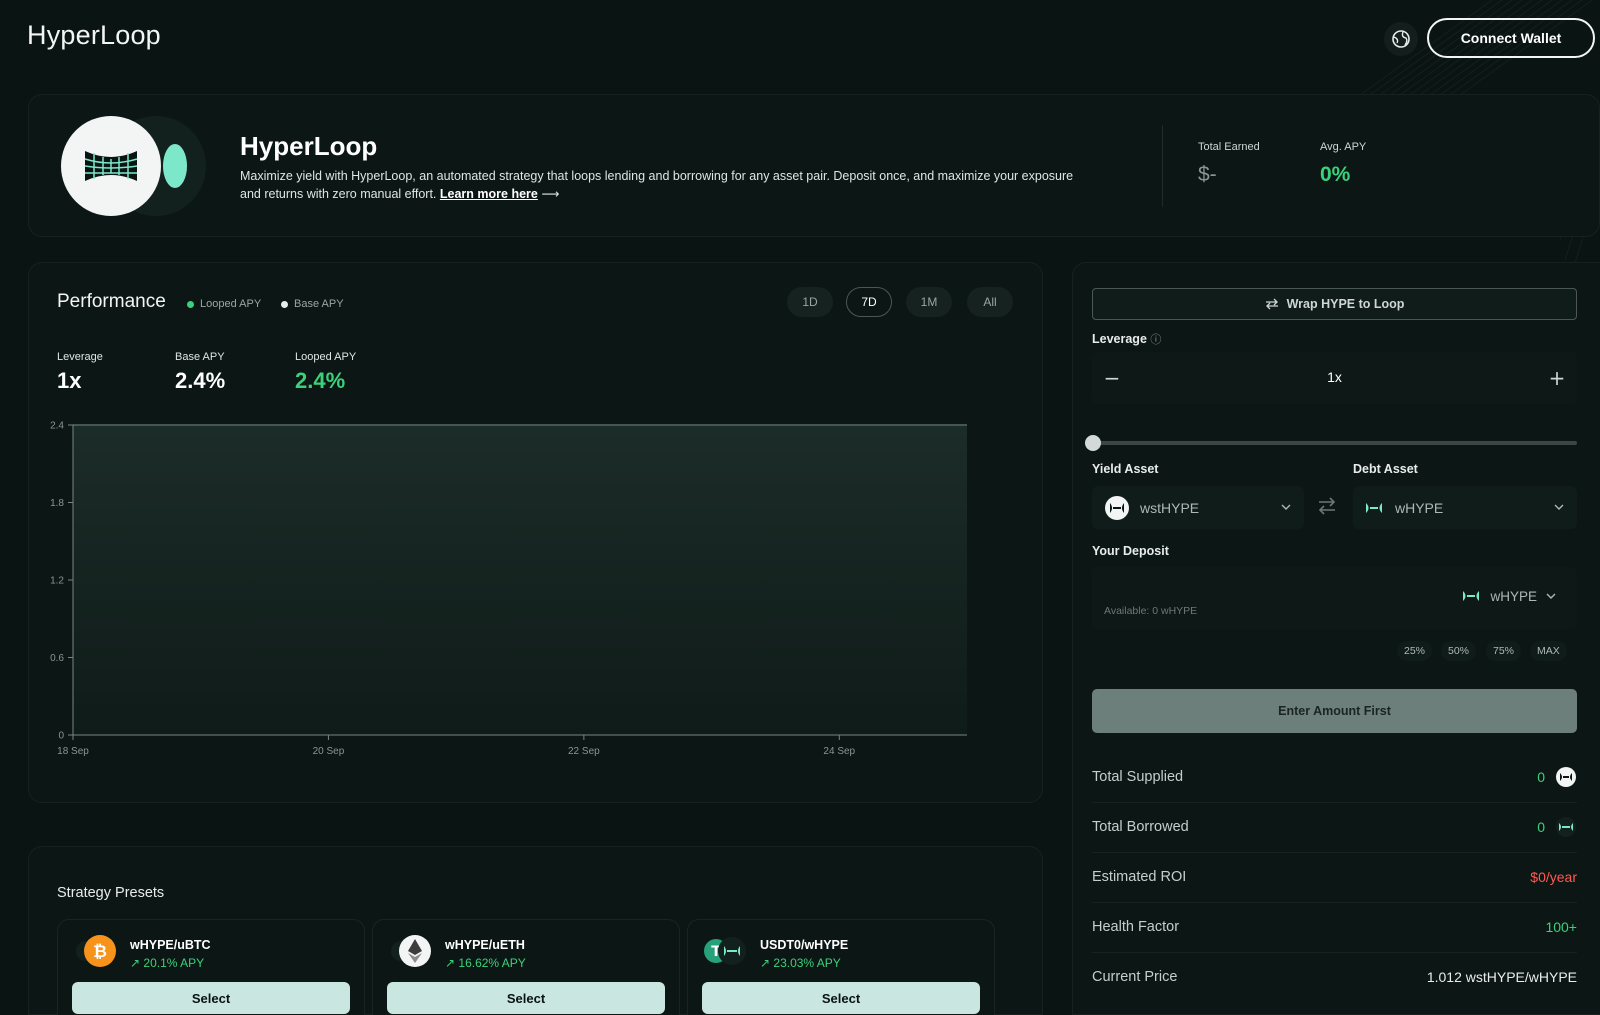 The image size is (1600, 1015). What do you see at coordinates (1335, 174) in the screenshot?
I see `avg-apy-value: 0%` at bounding box center [1335, 174].